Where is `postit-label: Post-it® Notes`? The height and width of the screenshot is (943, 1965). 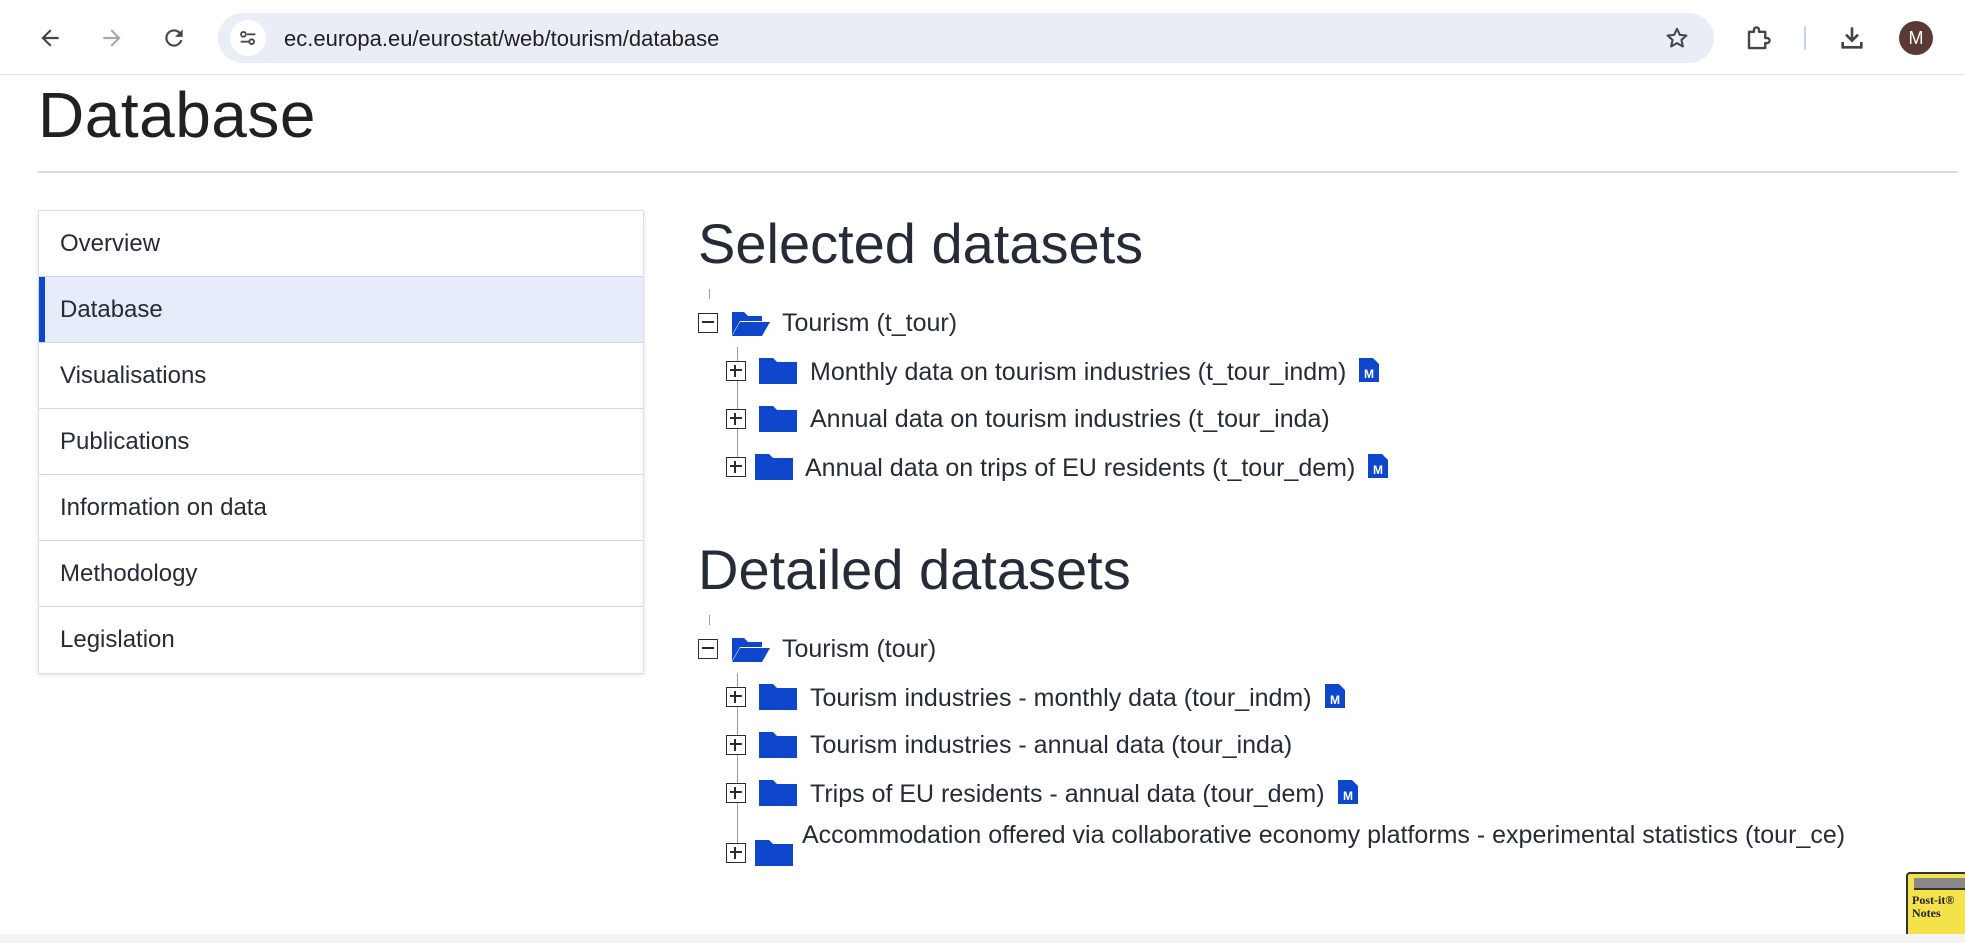
postit-label: Post-it® Notes is located at coordinates (1933, 906).